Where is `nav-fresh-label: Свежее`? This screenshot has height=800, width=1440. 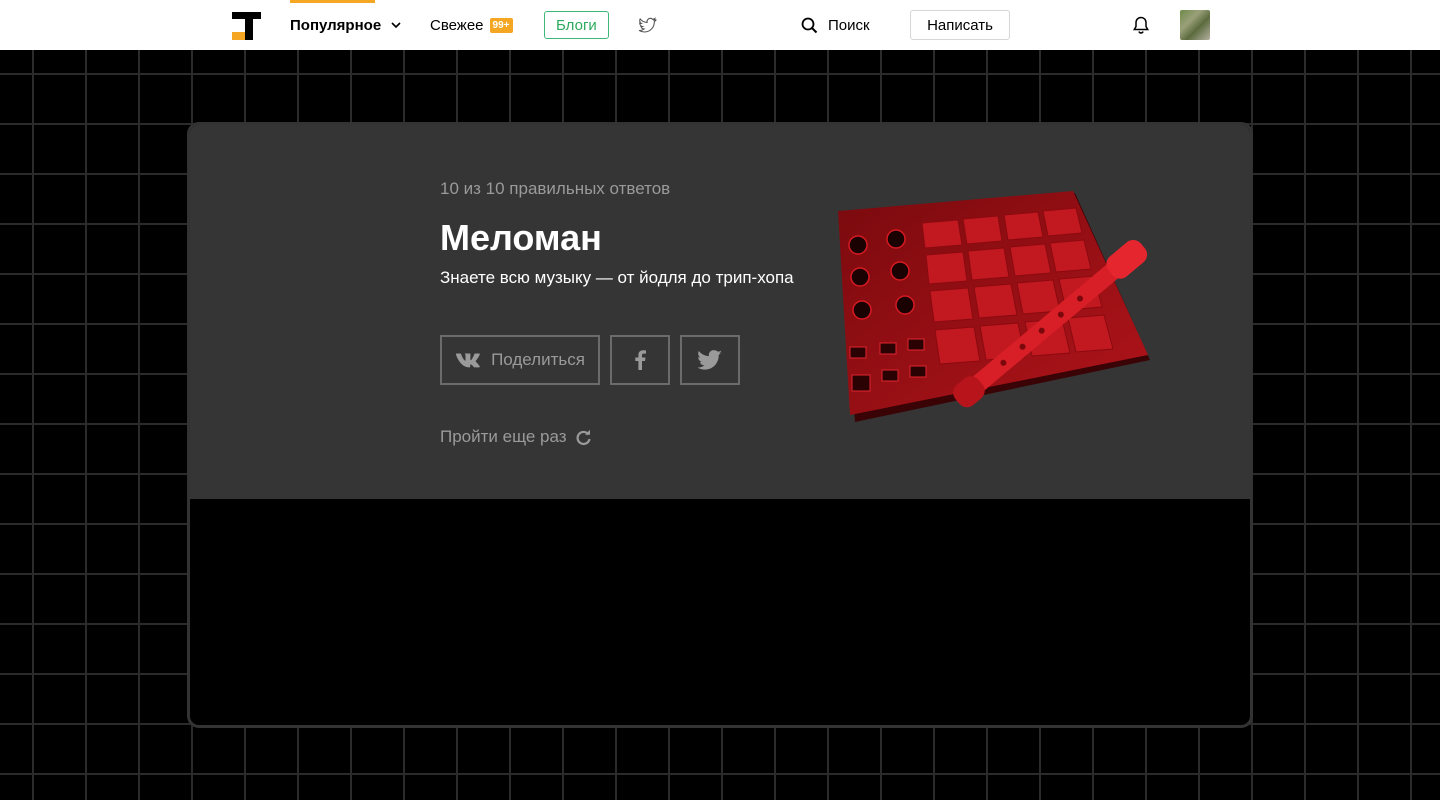 nav-fresh-label: Свежее is located at coordinates (457, 25).